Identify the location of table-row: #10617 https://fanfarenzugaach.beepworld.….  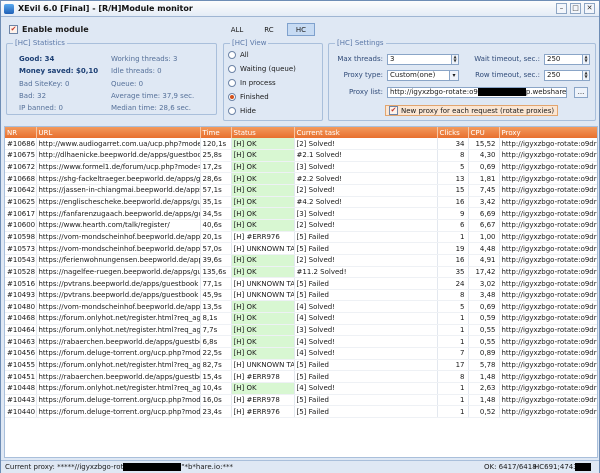
(301, 213).